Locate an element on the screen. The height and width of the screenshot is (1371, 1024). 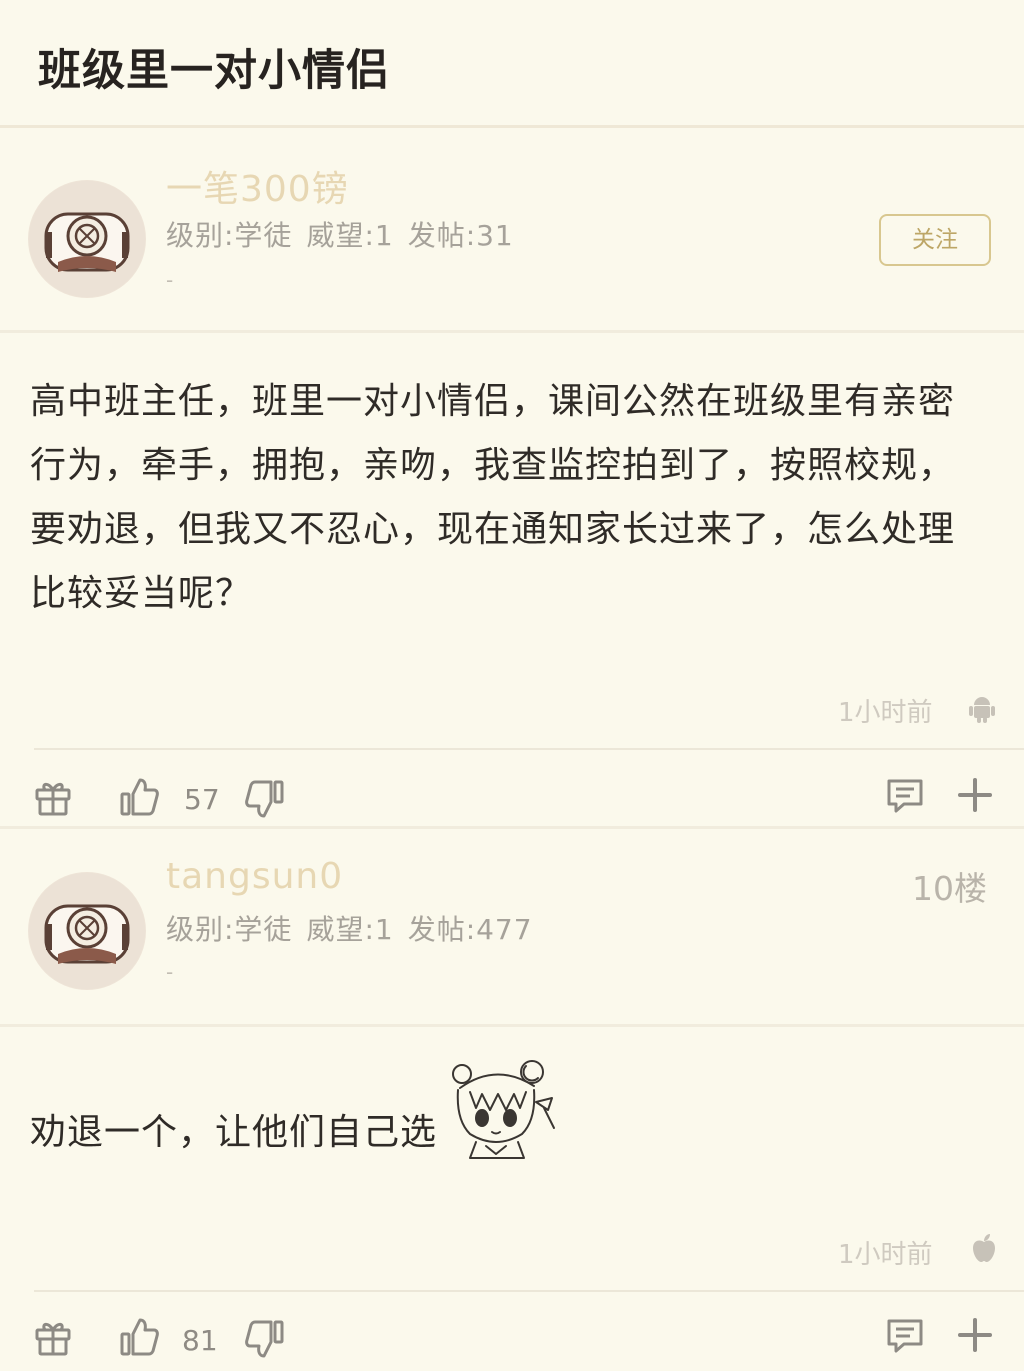
apple-icon is located at coordinates (984, 1248).